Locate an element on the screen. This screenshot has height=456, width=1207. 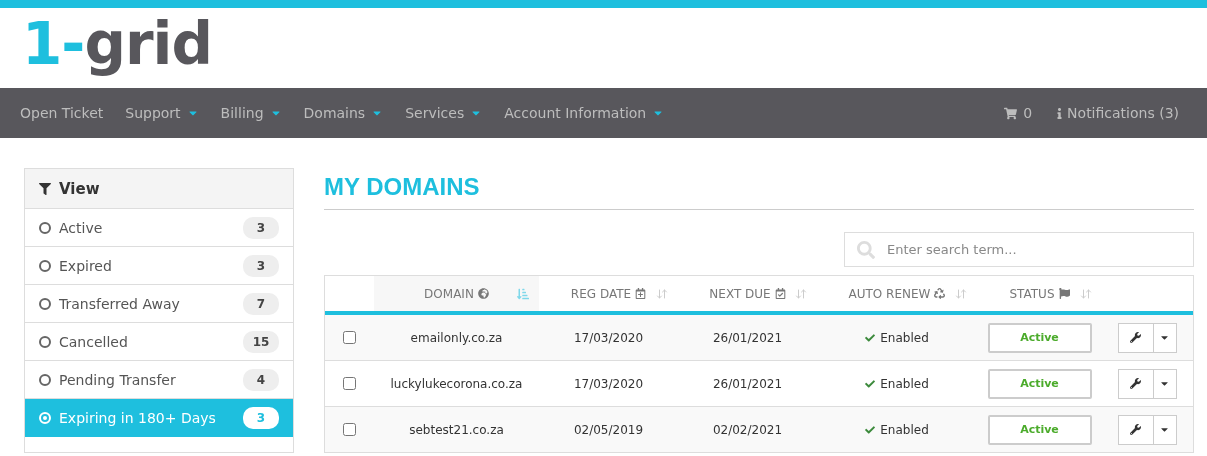
domain-cell-text: emailonly.co.za is located at coordinates (456, 337).